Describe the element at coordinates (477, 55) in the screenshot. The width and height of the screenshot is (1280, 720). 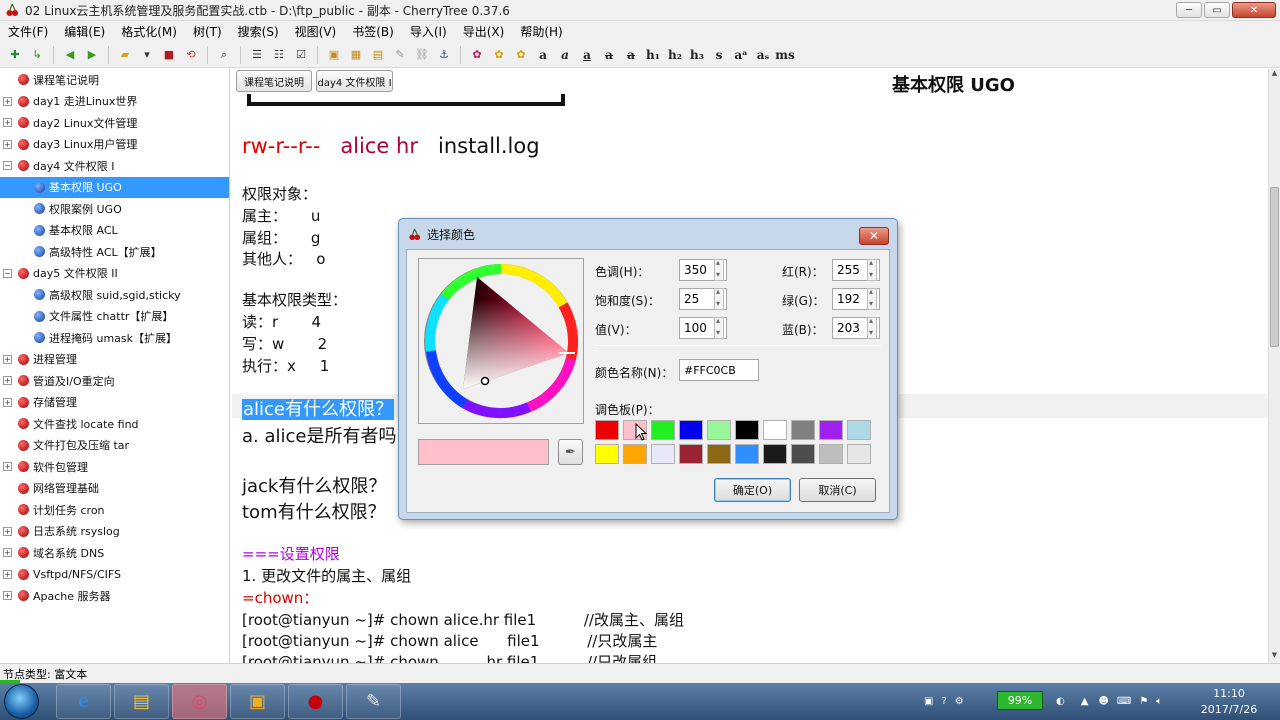
I see `text-color-icon: ✿` at that location.